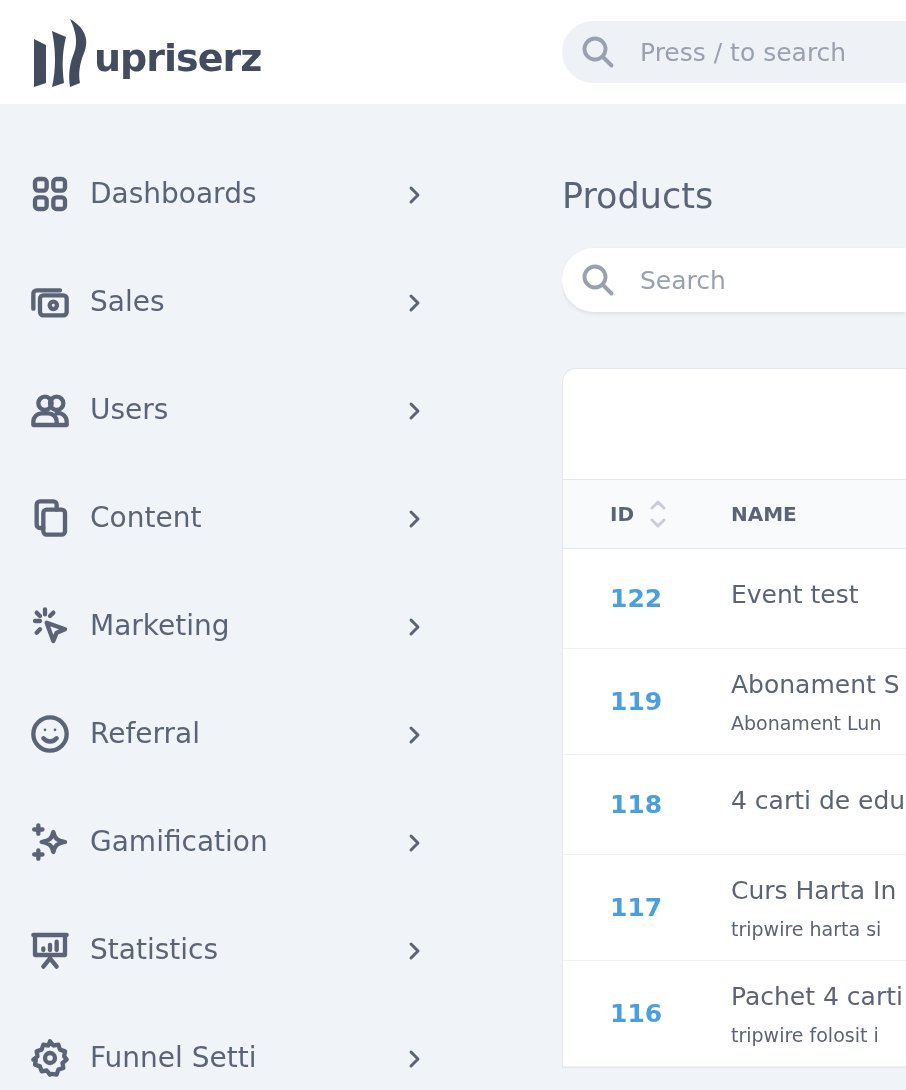  I want to click on sidebar-item: Dashboards, so click(281, 194).